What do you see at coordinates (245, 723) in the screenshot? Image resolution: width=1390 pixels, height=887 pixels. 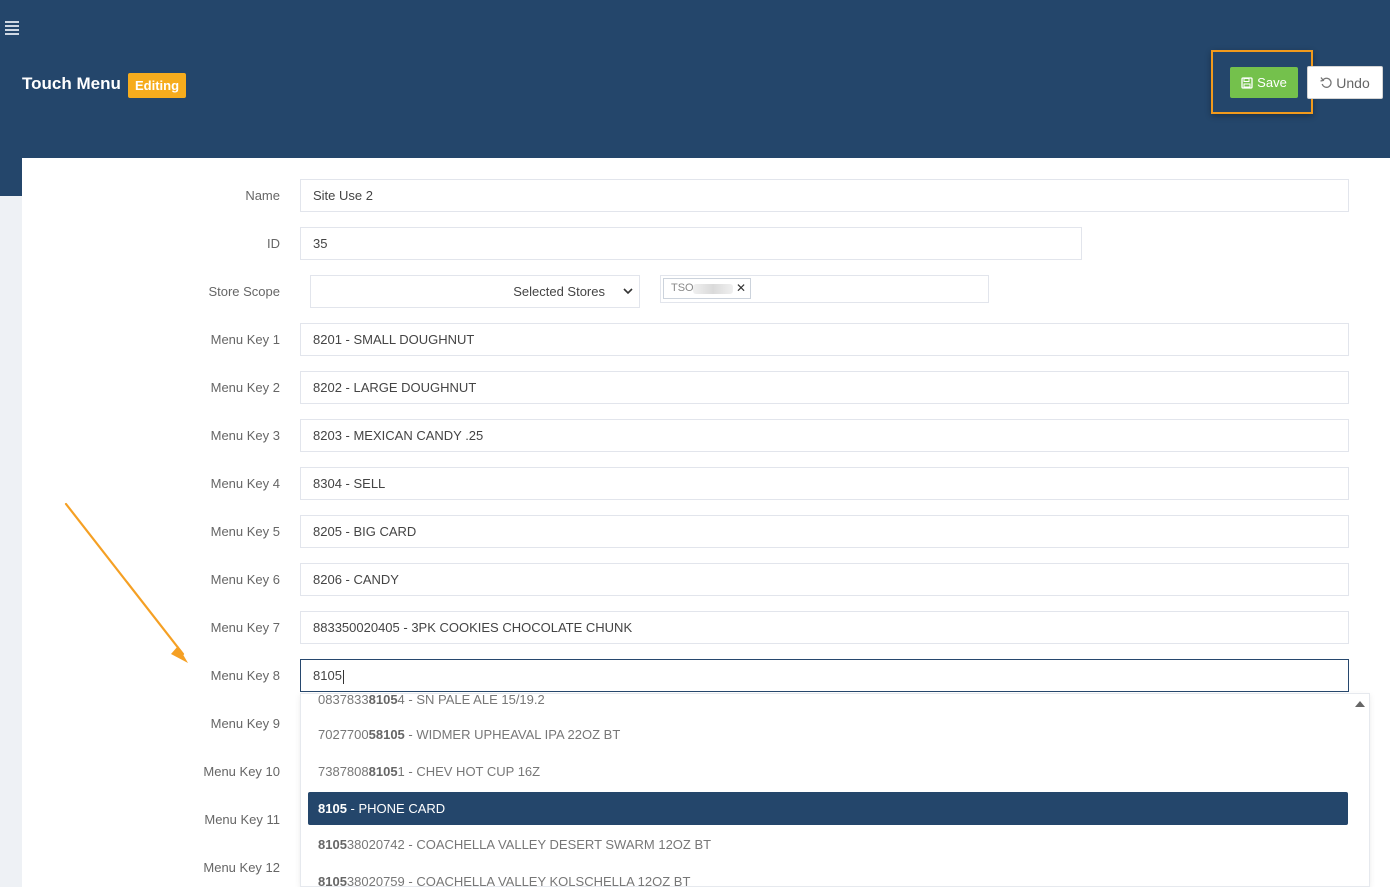 I see `menu-key-9-label: Menu Key 9` at bounding box center [245, 723].